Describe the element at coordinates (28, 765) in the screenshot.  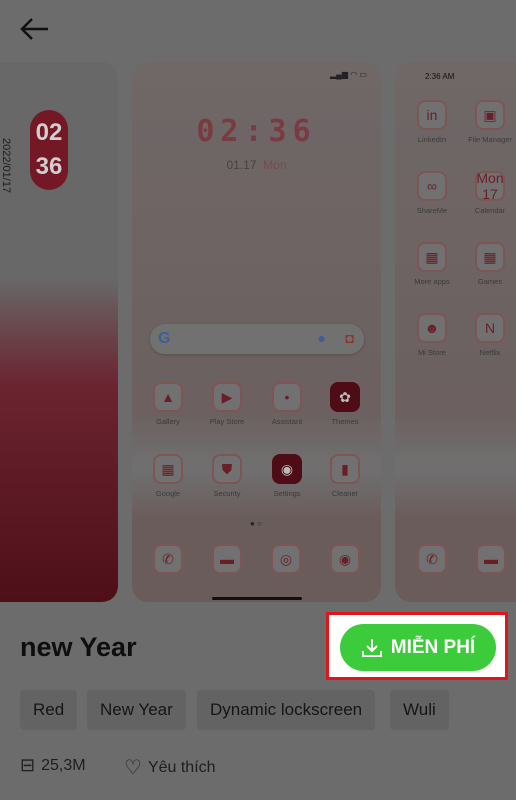
I see `storage-icon: ⊟` at that location.